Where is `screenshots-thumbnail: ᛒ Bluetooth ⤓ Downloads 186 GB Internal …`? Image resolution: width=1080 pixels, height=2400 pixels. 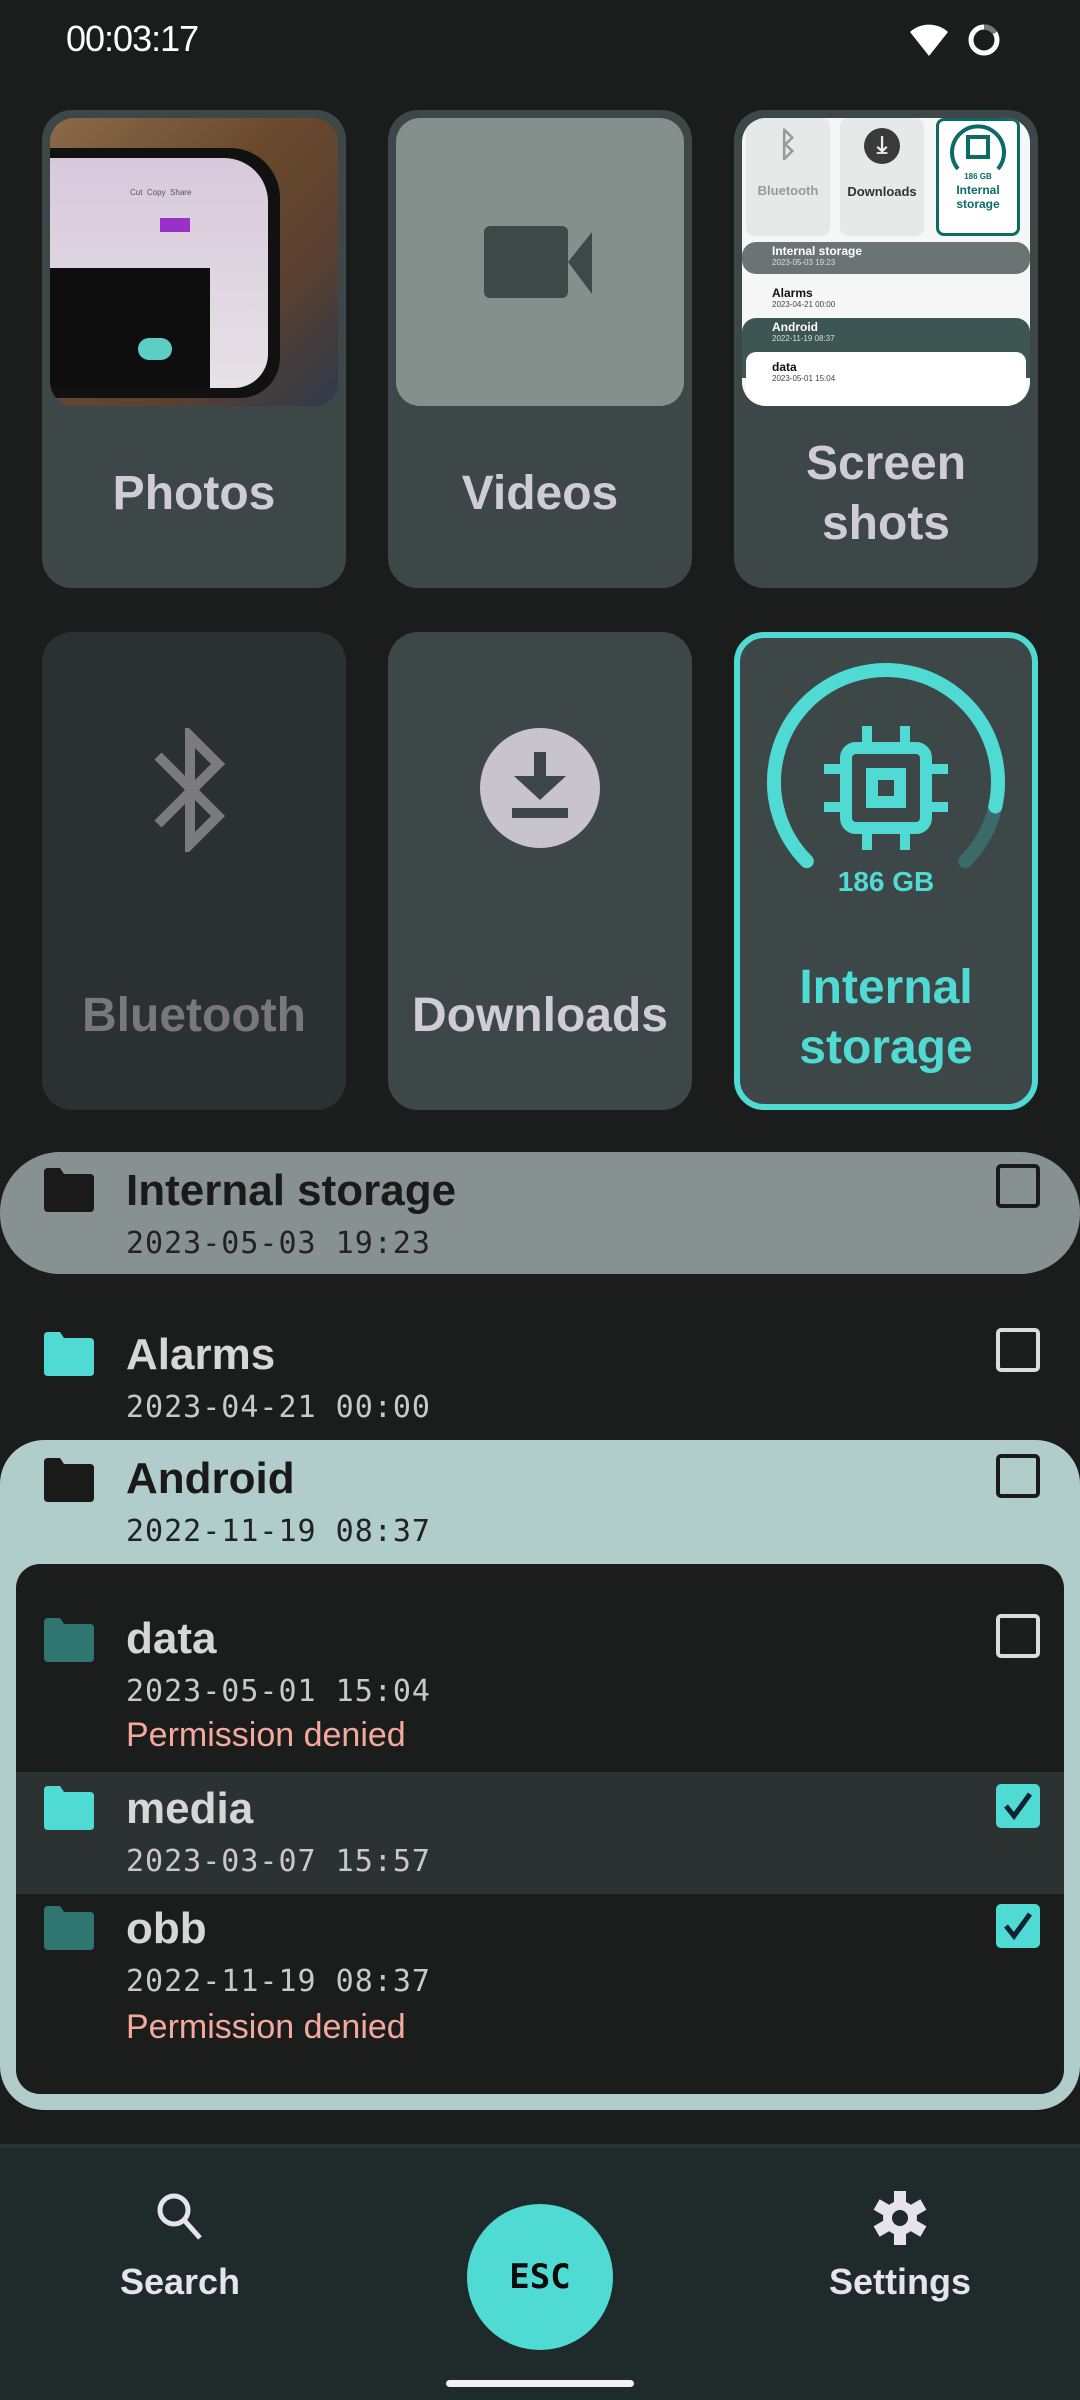
screenshots-thumbnail: ᛒ Bluetooth ⤓ Downloads 186 GB Internal … is located at coordinates (886, 262).